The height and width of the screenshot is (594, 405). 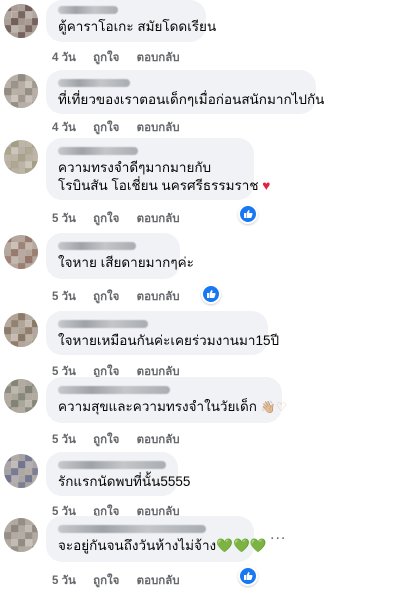 What do you see at coordinates (126, 262) in the screenshot?
I see `comment-text: ใจหาย เสียดายมากๆค่ะ` at bounding box center [126, 262].